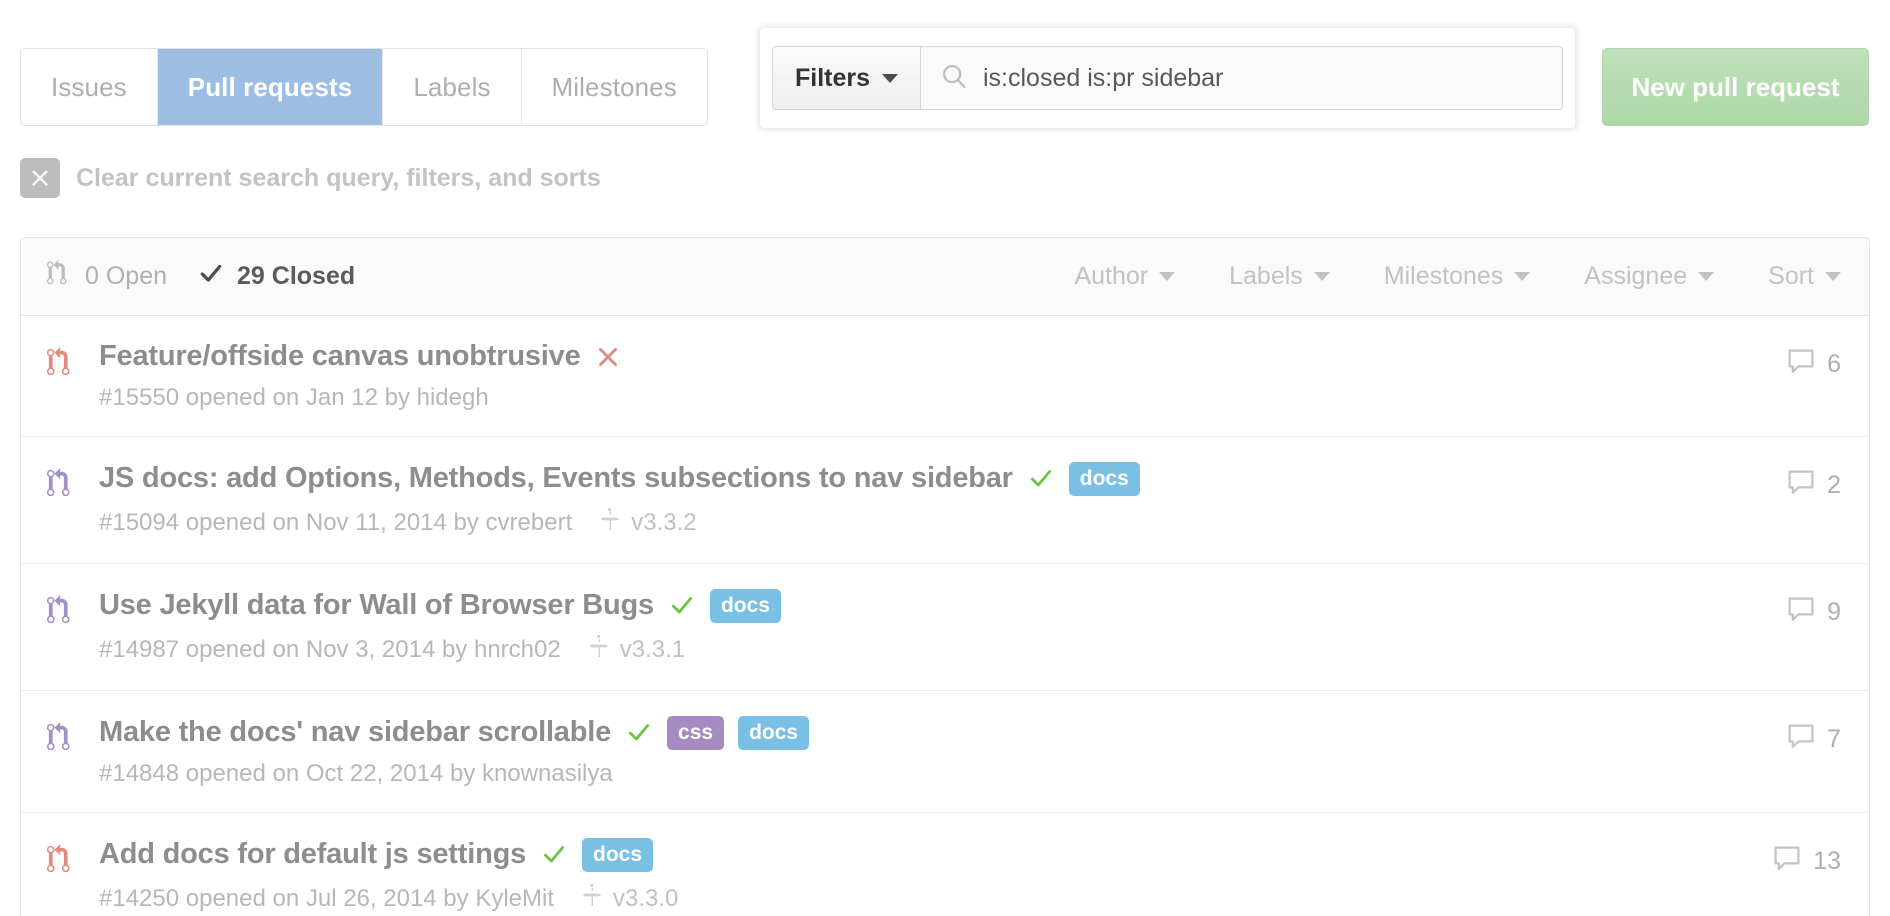 The height and width of the screenshot is (916, 1890). I want to click on sort-filter-dropdown: Sort, so click(1804, 276).